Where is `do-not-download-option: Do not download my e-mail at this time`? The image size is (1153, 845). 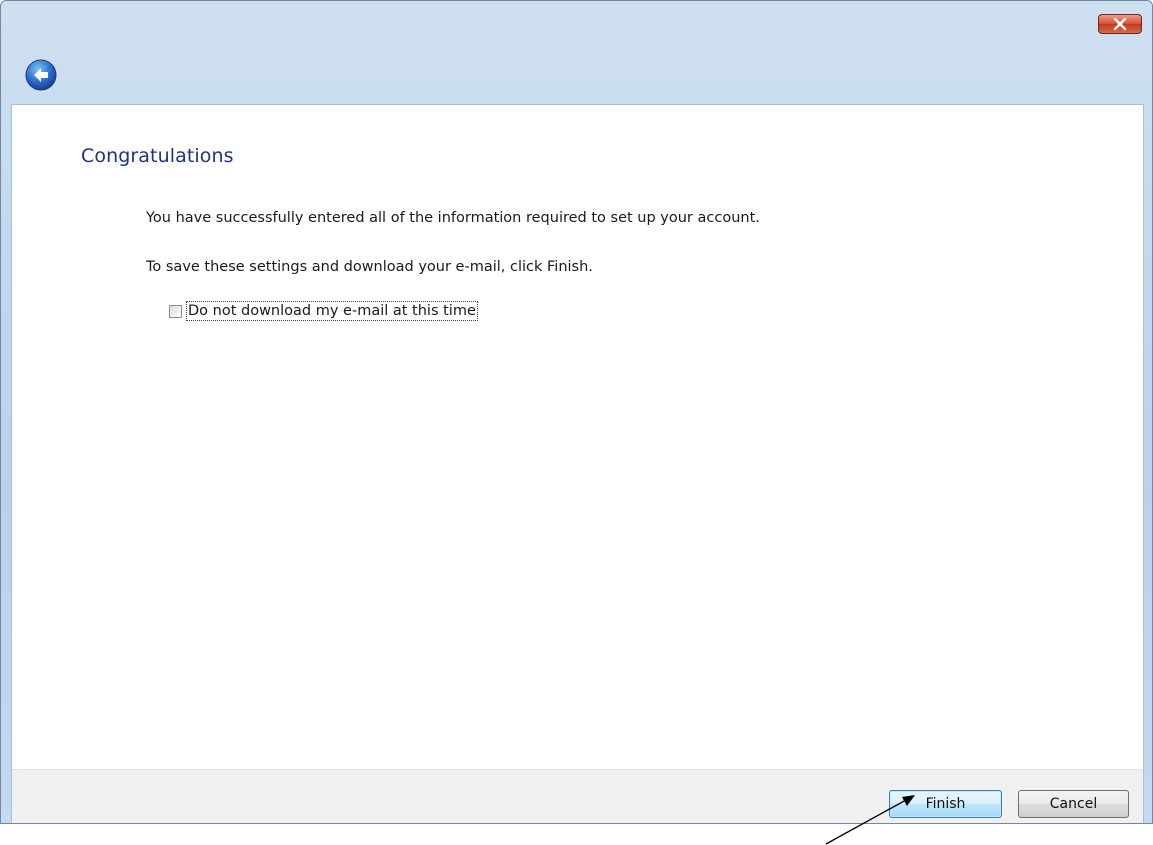
do-not-download-option: Do not download my e-mail at this time is located at coordinates (323, 311).